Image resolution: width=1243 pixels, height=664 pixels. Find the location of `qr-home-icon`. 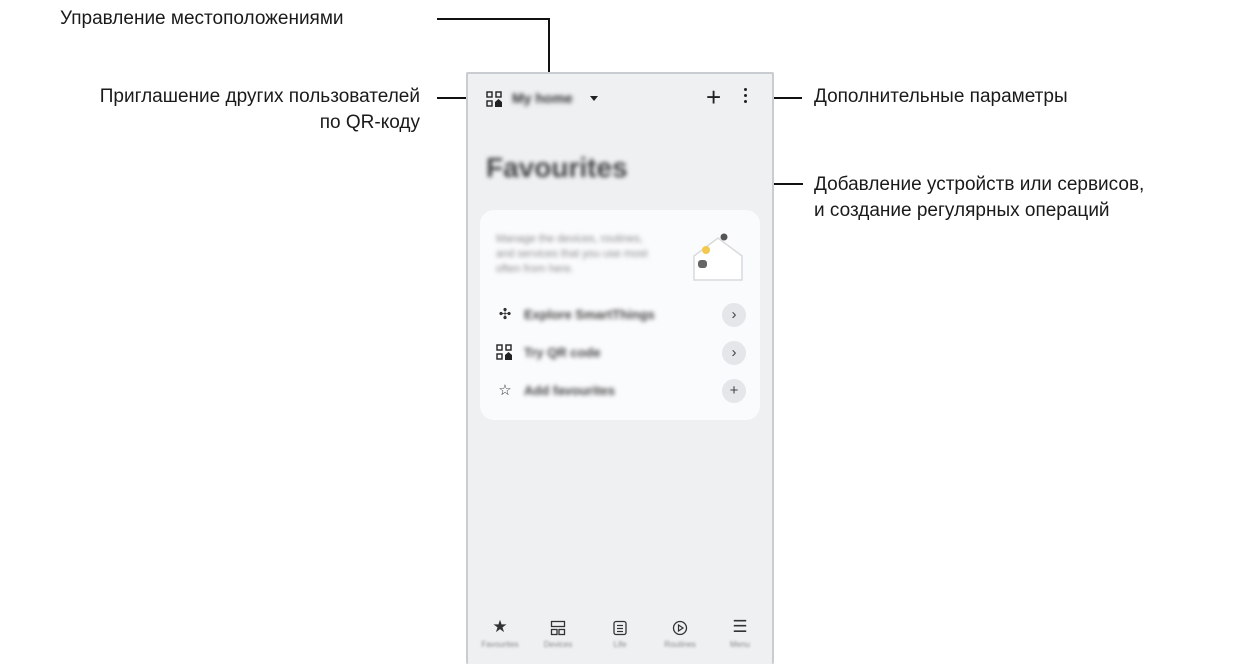

qr-home-icon is located at coordinates (504, 352).